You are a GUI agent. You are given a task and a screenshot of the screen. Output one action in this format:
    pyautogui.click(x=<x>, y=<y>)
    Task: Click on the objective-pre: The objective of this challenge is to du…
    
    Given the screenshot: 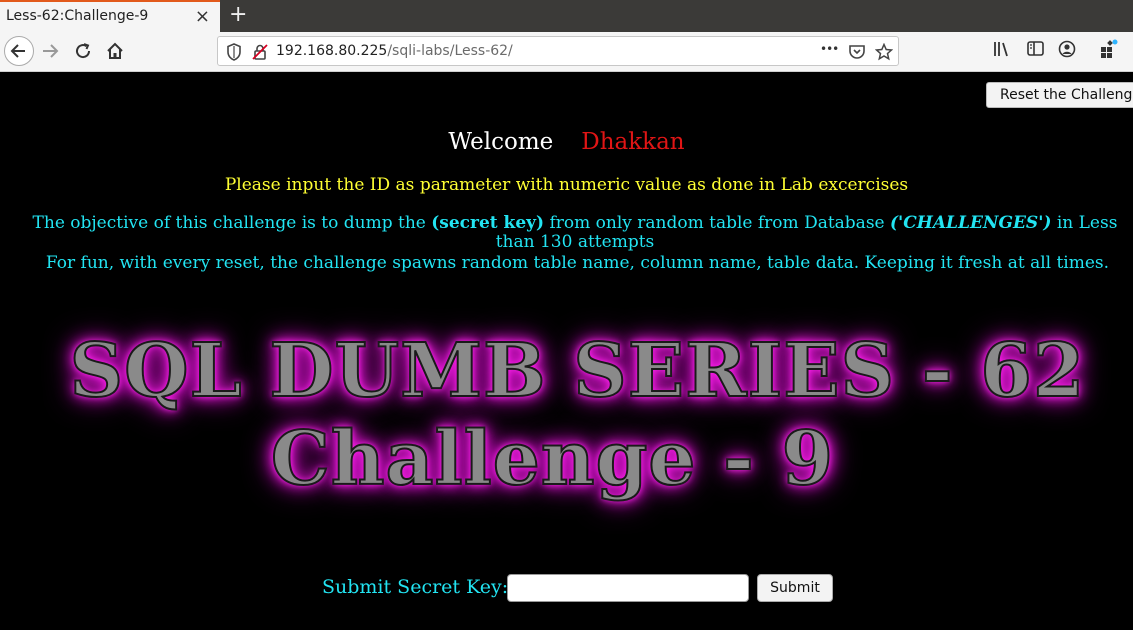 What is the action you would take?
    pyautogui.click(x=232, y=223)
    